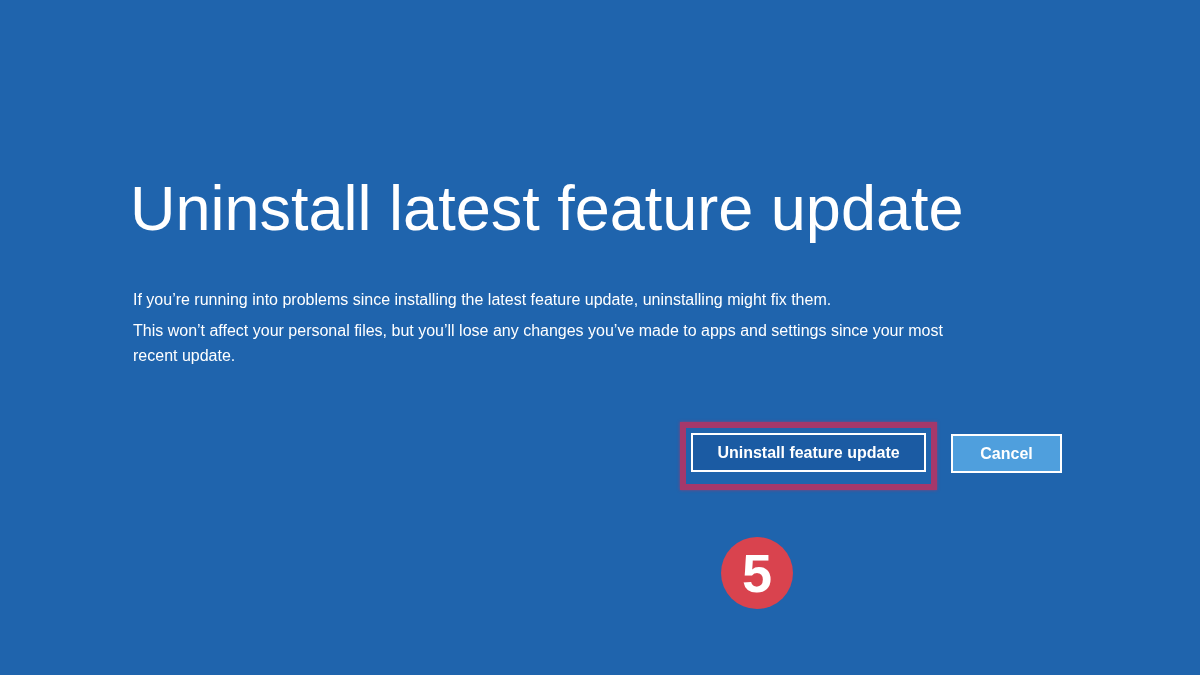  Describe the element at coordinates (757, 573) in the screenshot. I see `step-number-badge: 5` at that location.